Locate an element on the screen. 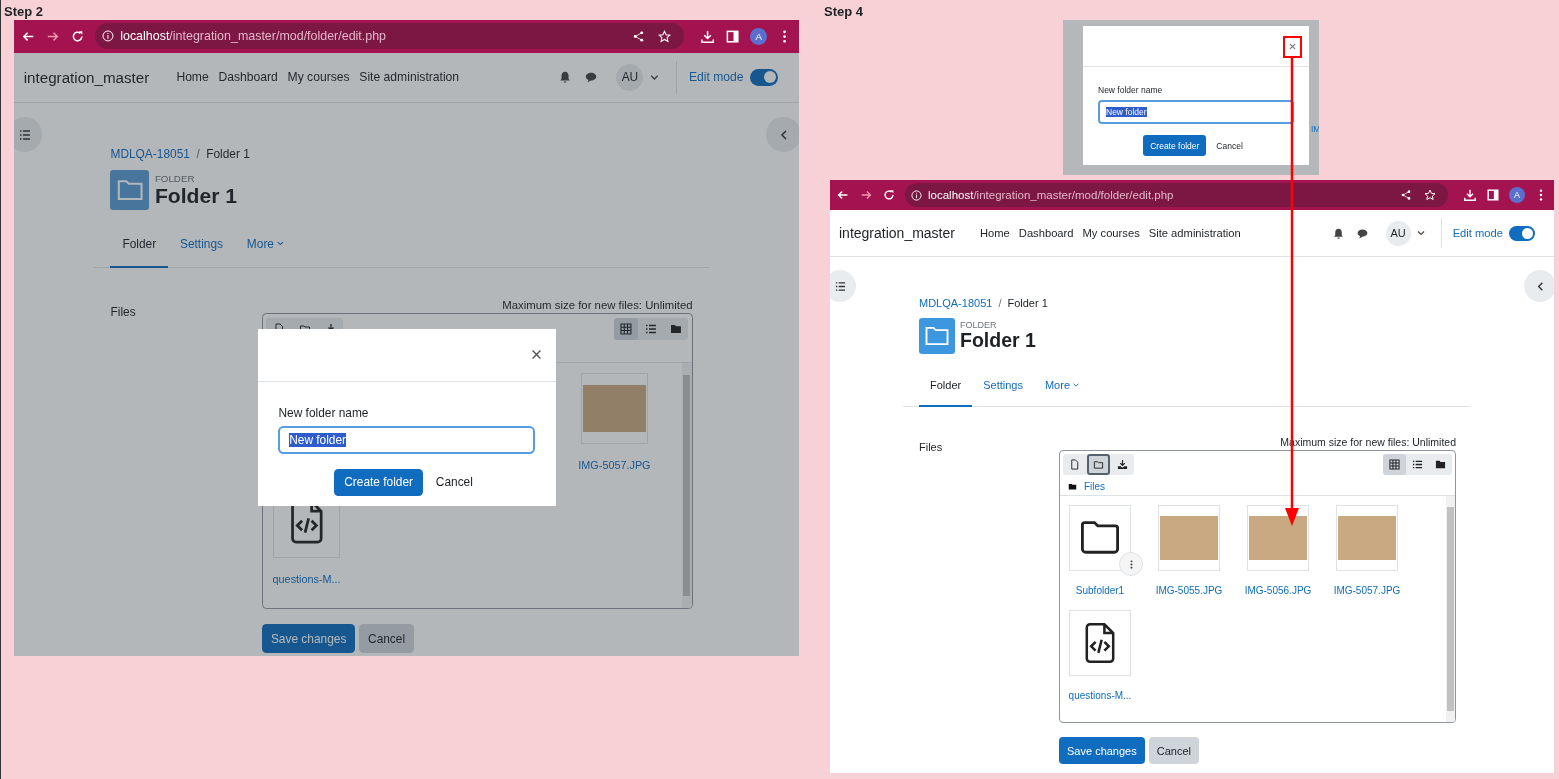 Image resolution: width=1559 pixels, height=779 pixels. file-name: Subfolder1 is located at coordinates (1100, 590).